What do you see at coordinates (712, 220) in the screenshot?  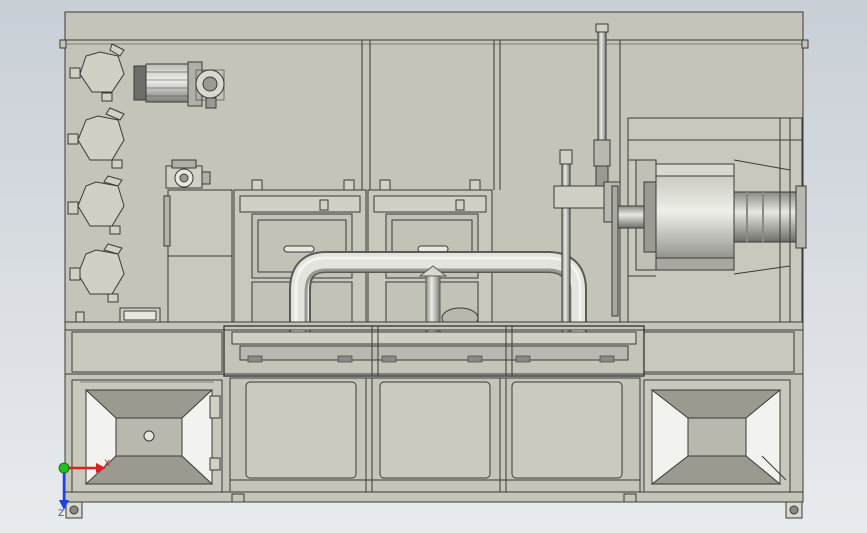 I see `rotary-drum-assembly` at bounding box center [712, 220].